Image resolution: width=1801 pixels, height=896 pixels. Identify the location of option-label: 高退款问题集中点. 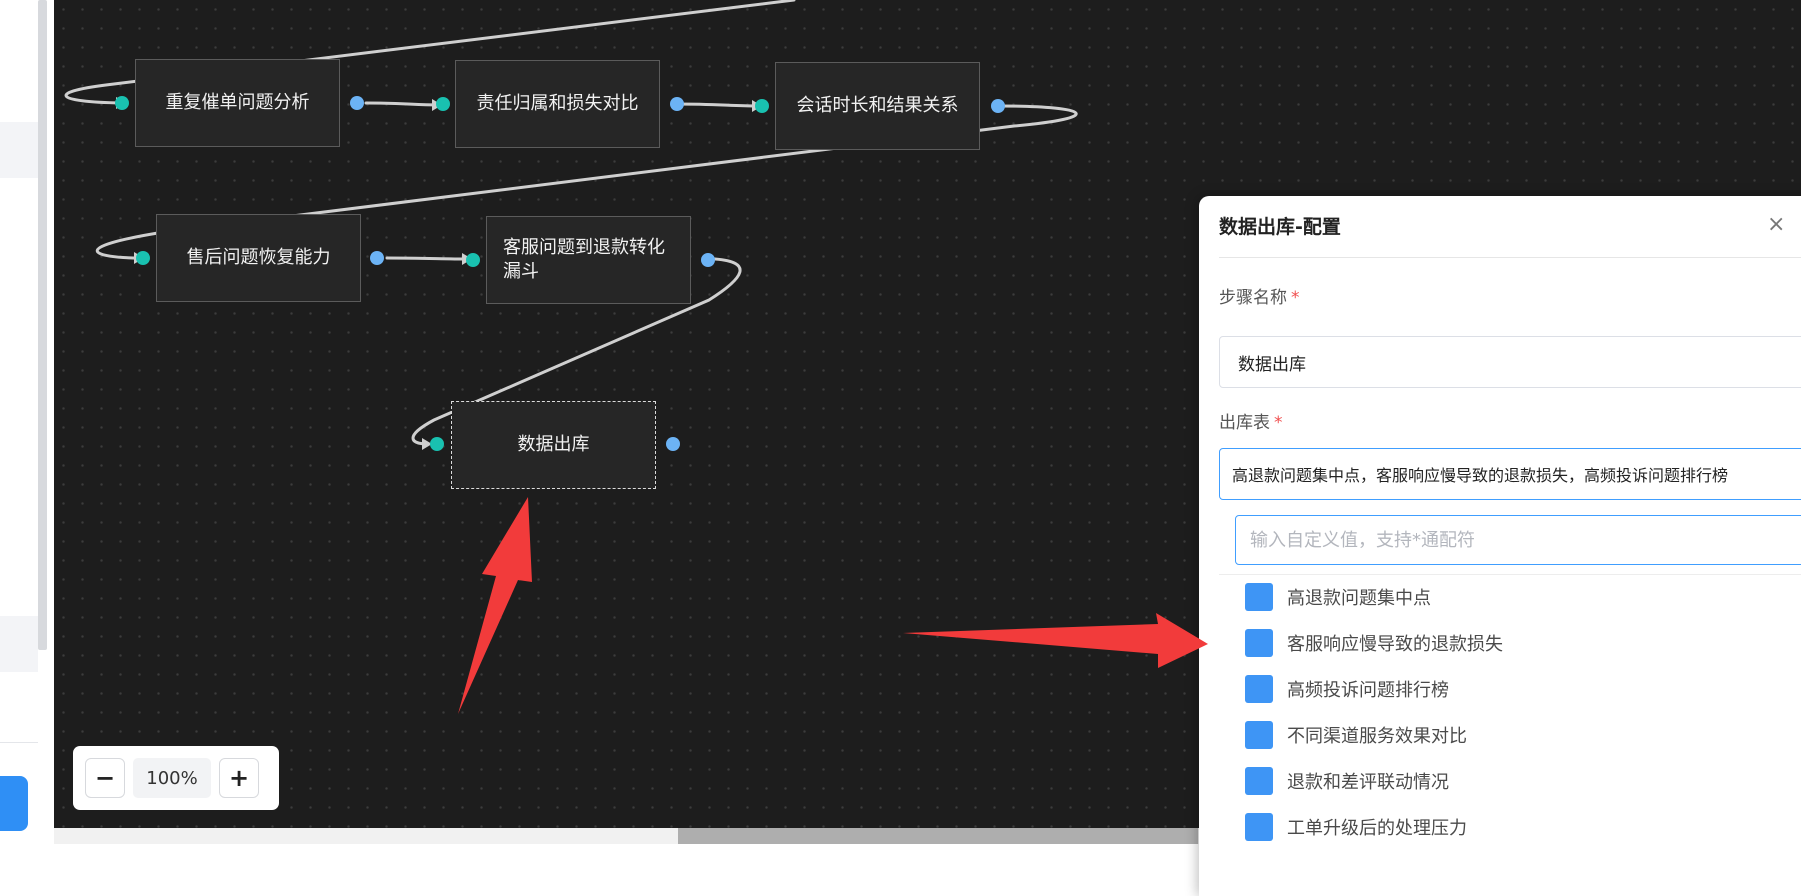
(1359, 598).